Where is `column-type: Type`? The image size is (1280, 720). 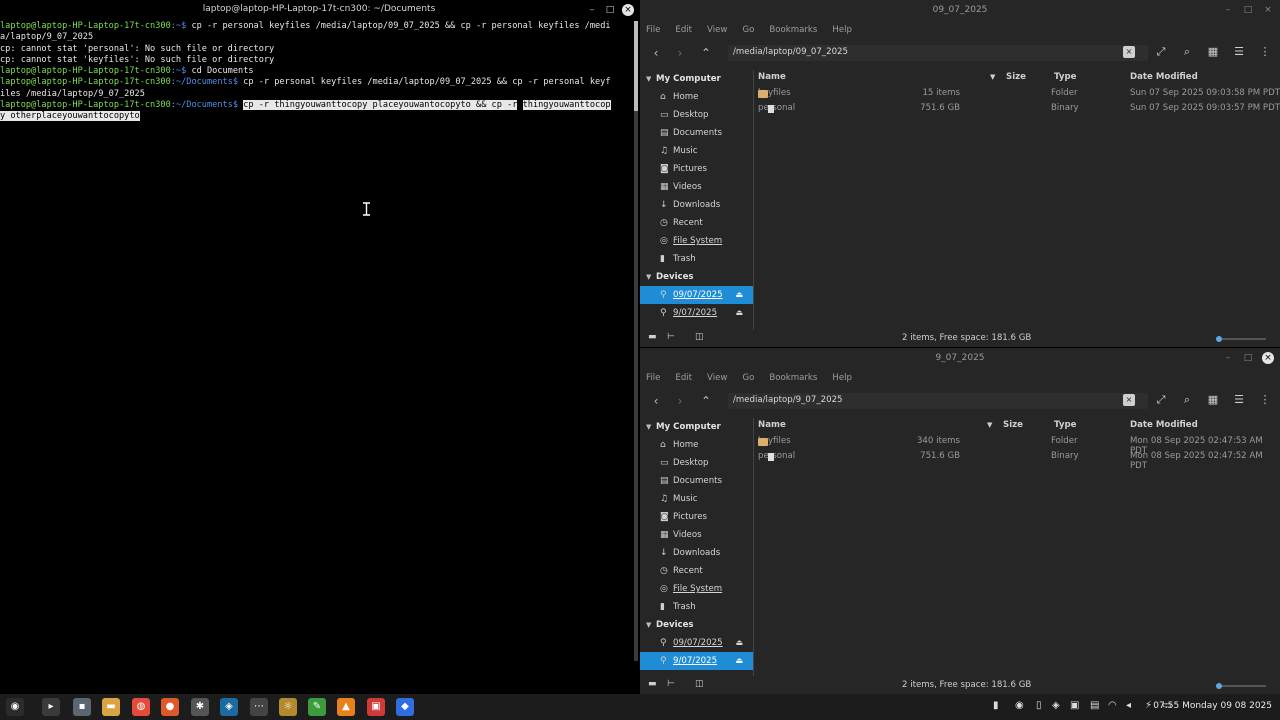 column-type: Type is located at coordinates (1065, 77).